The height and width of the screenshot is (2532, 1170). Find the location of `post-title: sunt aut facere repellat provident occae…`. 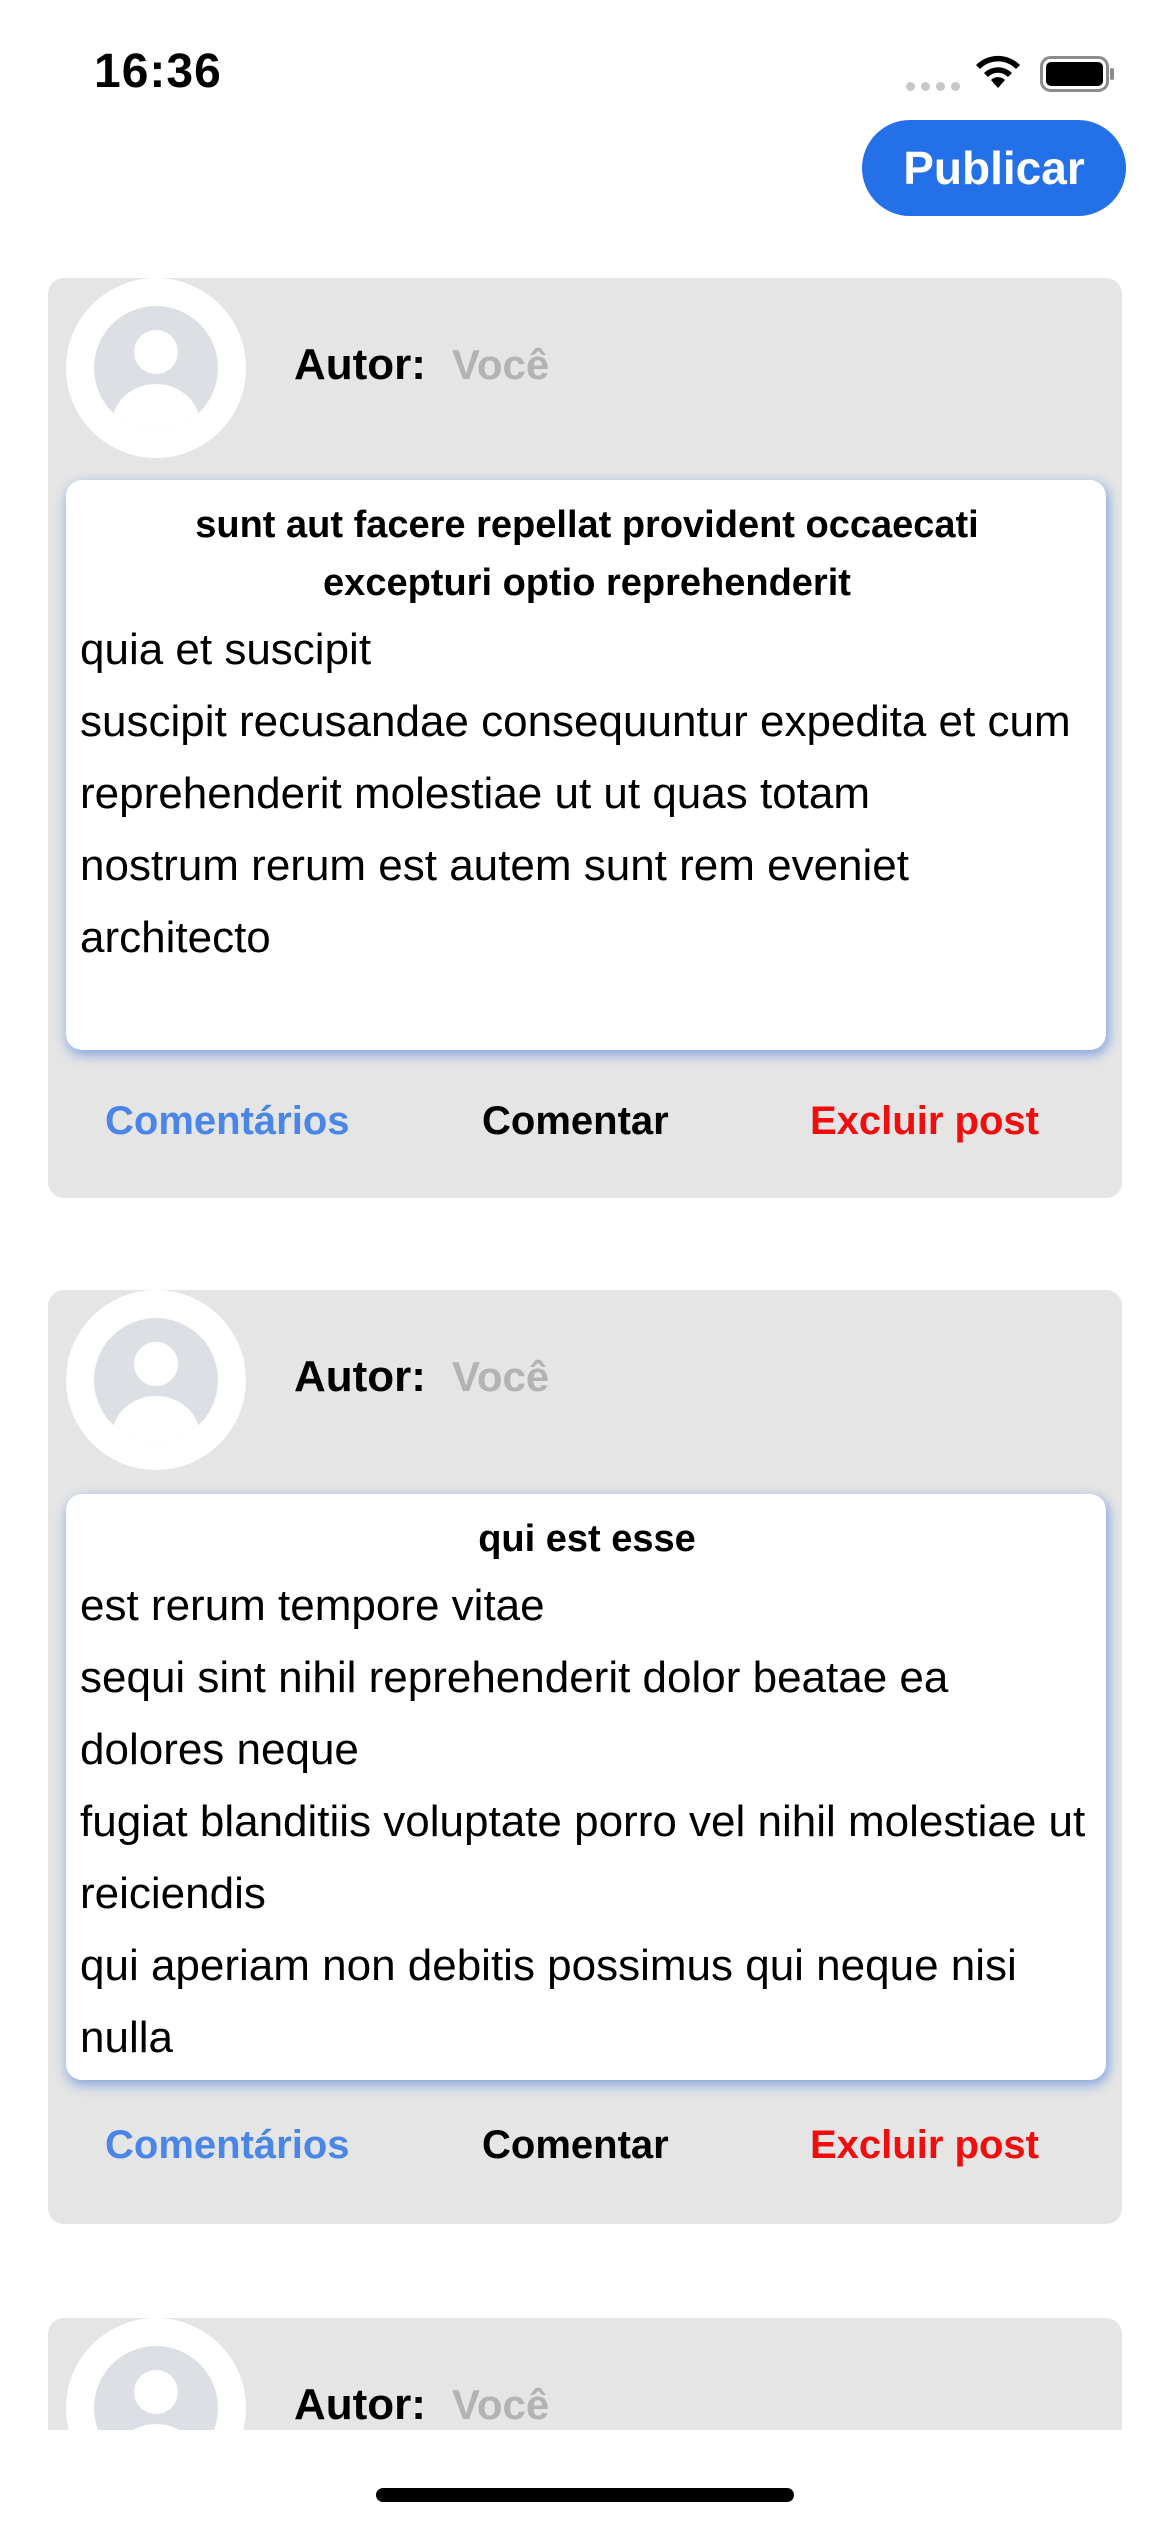

post-title: sunt aut facere repellat provident occae… is located at coordinates (587, 554).